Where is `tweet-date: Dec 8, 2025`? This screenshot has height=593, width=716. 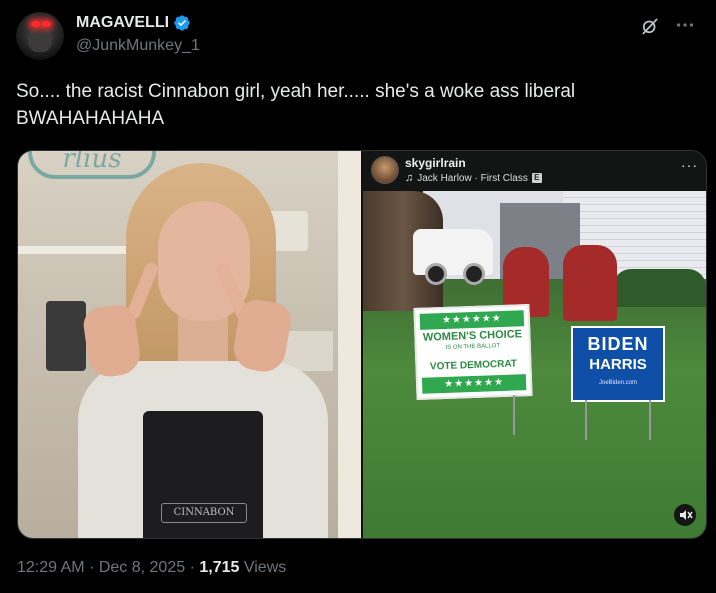
tweet-date: Dec 8, 2025 is located at coordinates (142, 567).